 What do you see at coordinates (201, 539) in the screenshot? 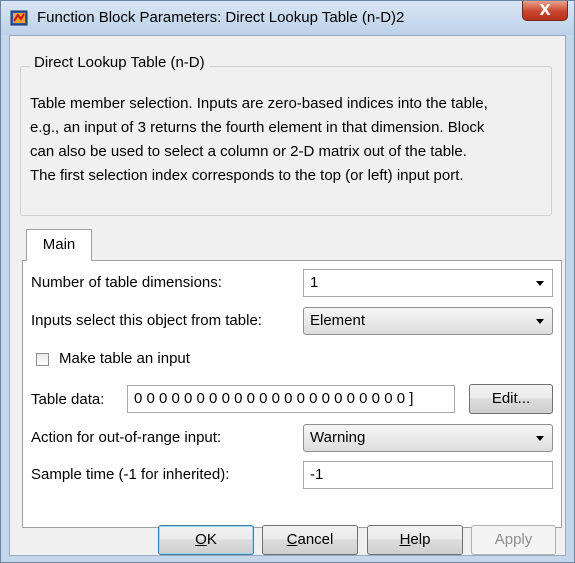
I see `ok-mnemonic: O` at bounding box center [201, 539].